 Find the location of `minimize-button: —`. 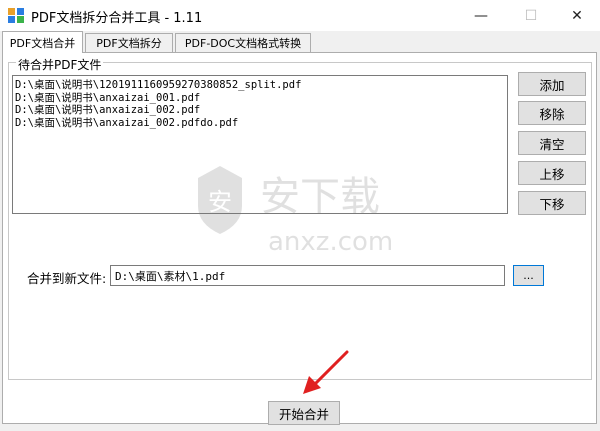

minimize-button: — is located at coordinates (481, 15).